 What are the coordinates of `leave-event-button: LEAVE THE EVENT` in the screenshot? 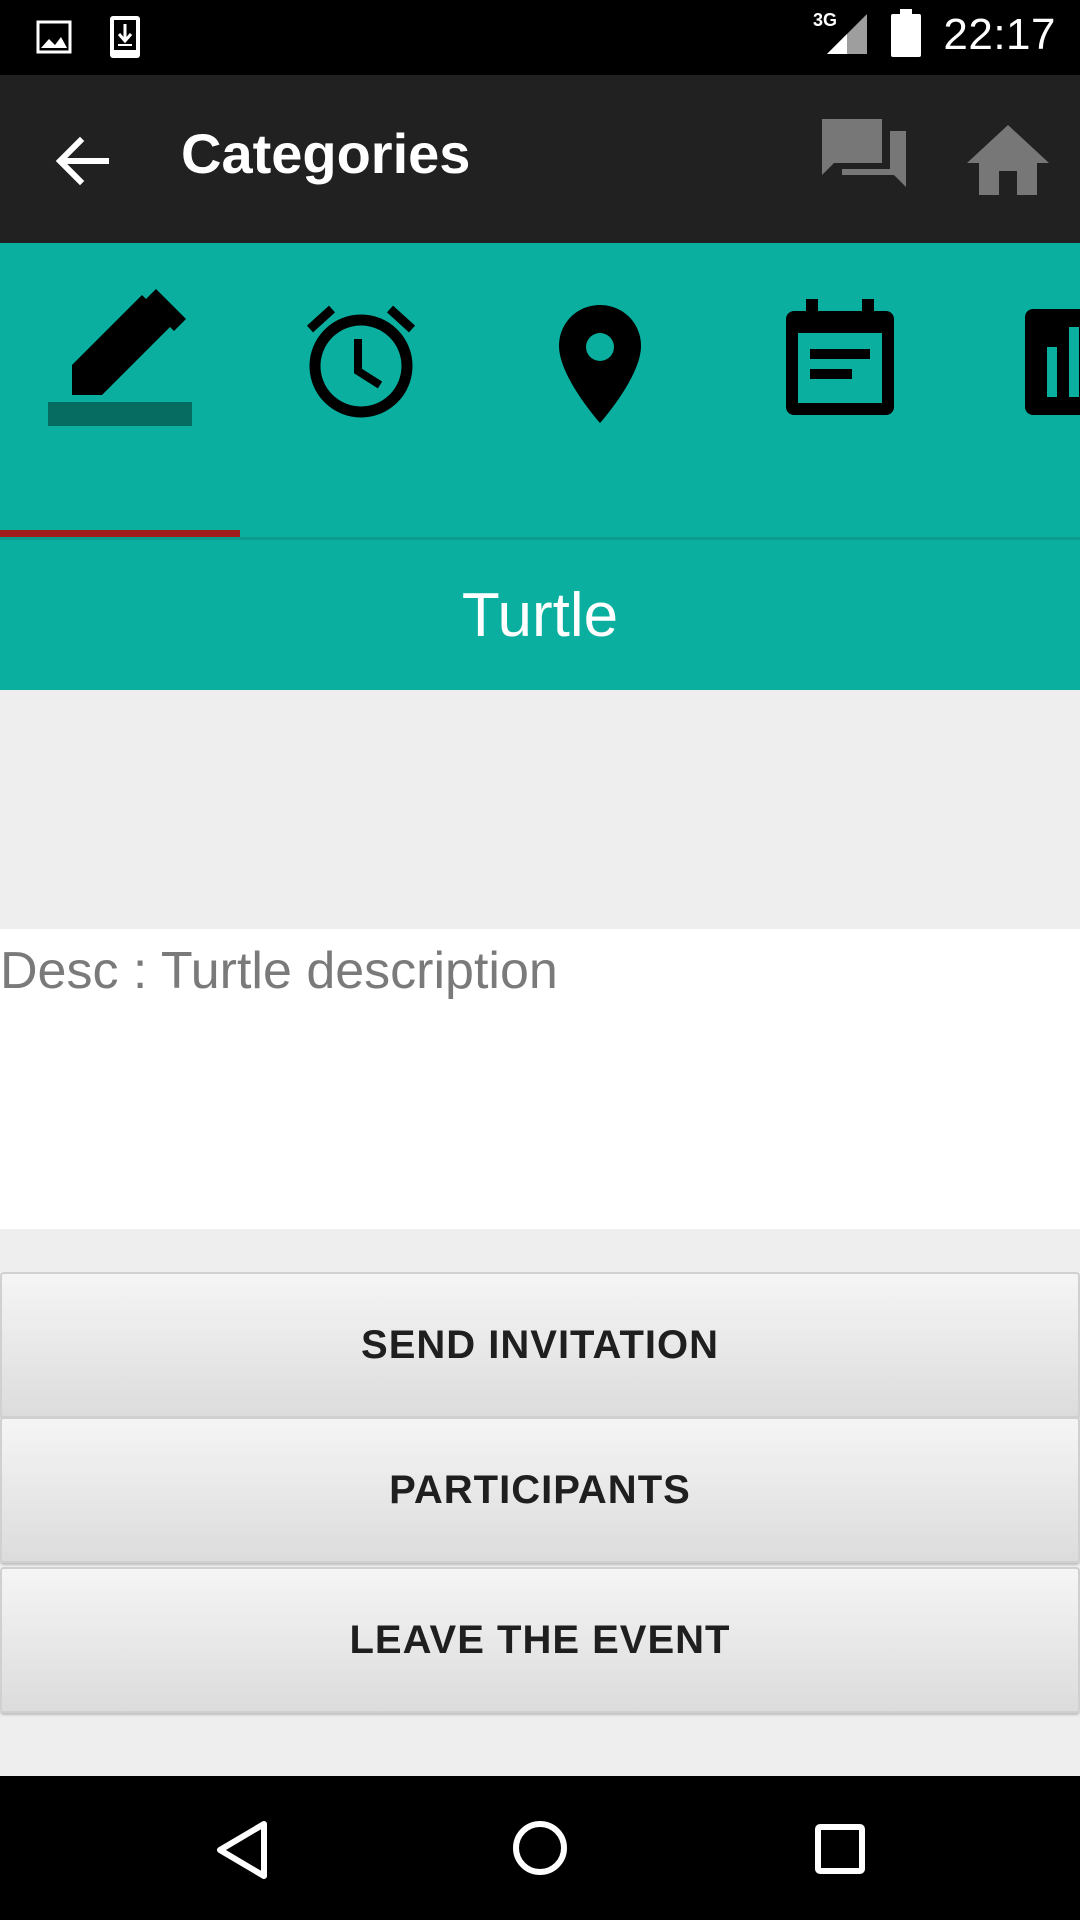 It's located at (540, 1640).